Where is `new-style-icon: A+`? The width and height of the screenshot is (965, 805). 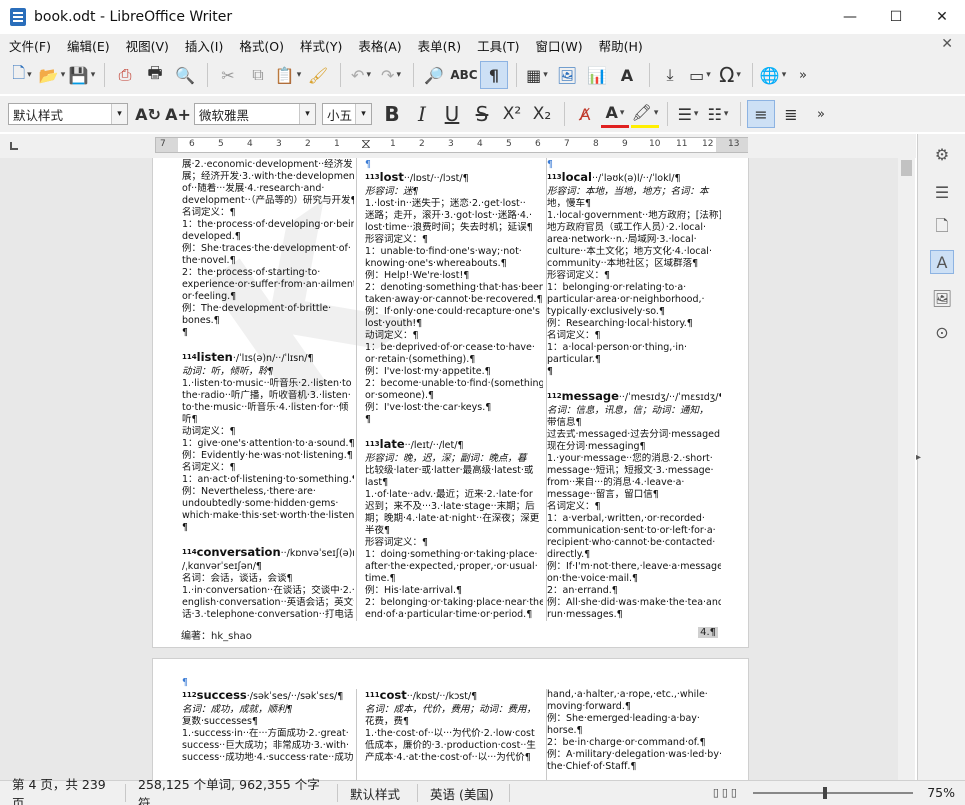
new-style-icon: A+ is located at coordinates (178, 114).